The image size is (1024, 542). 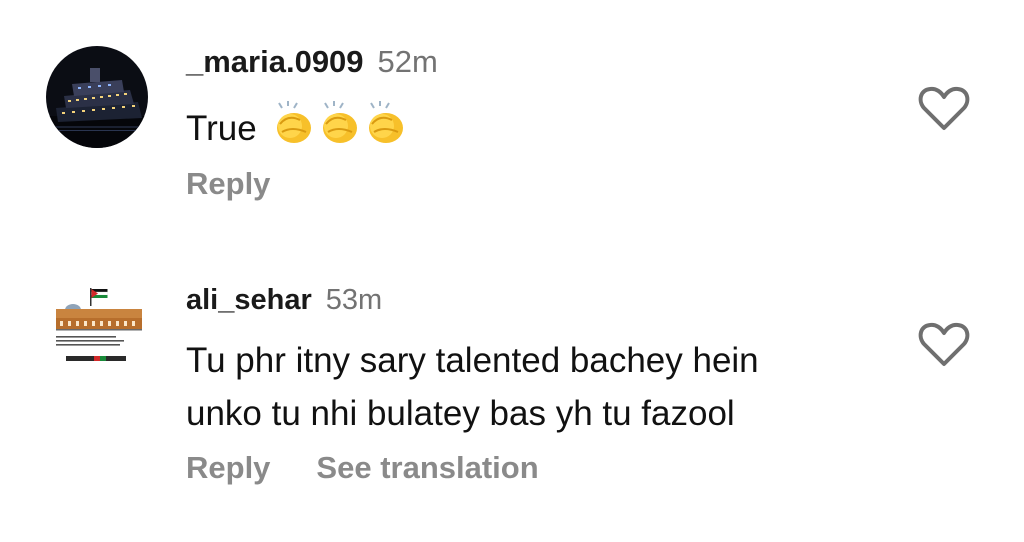 What do you see at coordinates (249, 300) in the screenshot?
I see `username-text: ali_sehar` at bounding box center [249, 300].